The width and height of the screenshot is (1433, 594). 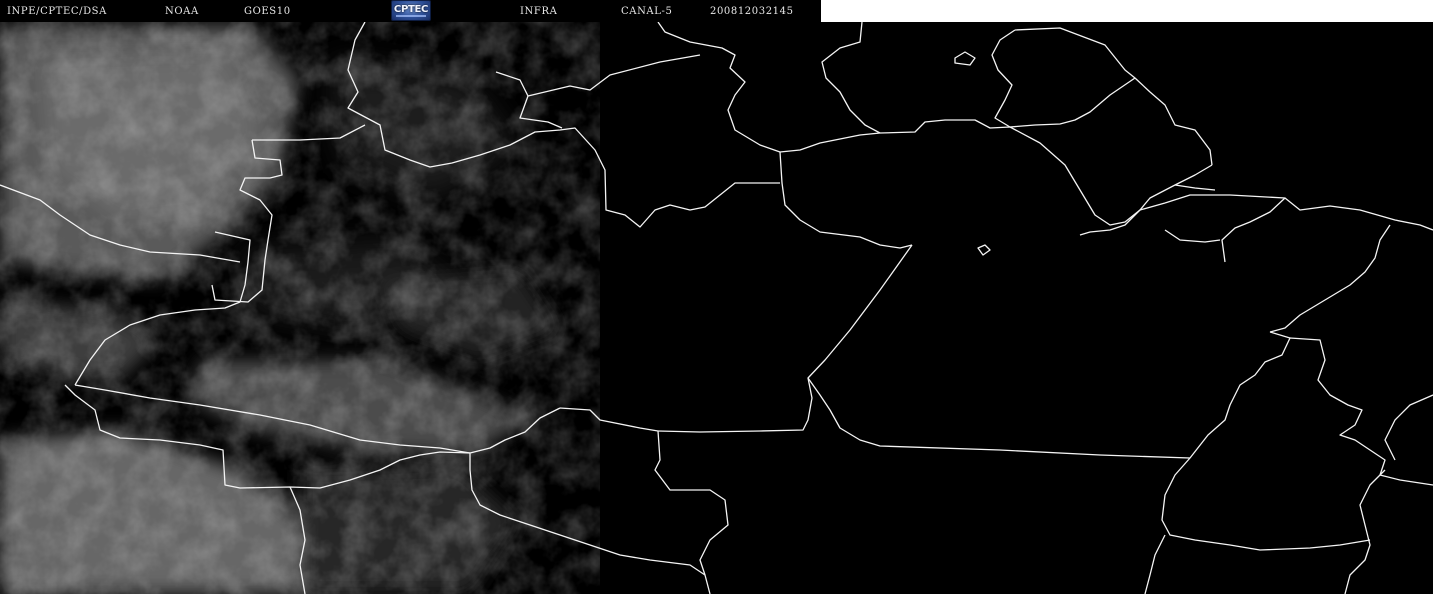 What do you see at coordinates (267, 11) in the screenshot?
I see `satellite-label: GOES10` at bounding box center [267, 11].